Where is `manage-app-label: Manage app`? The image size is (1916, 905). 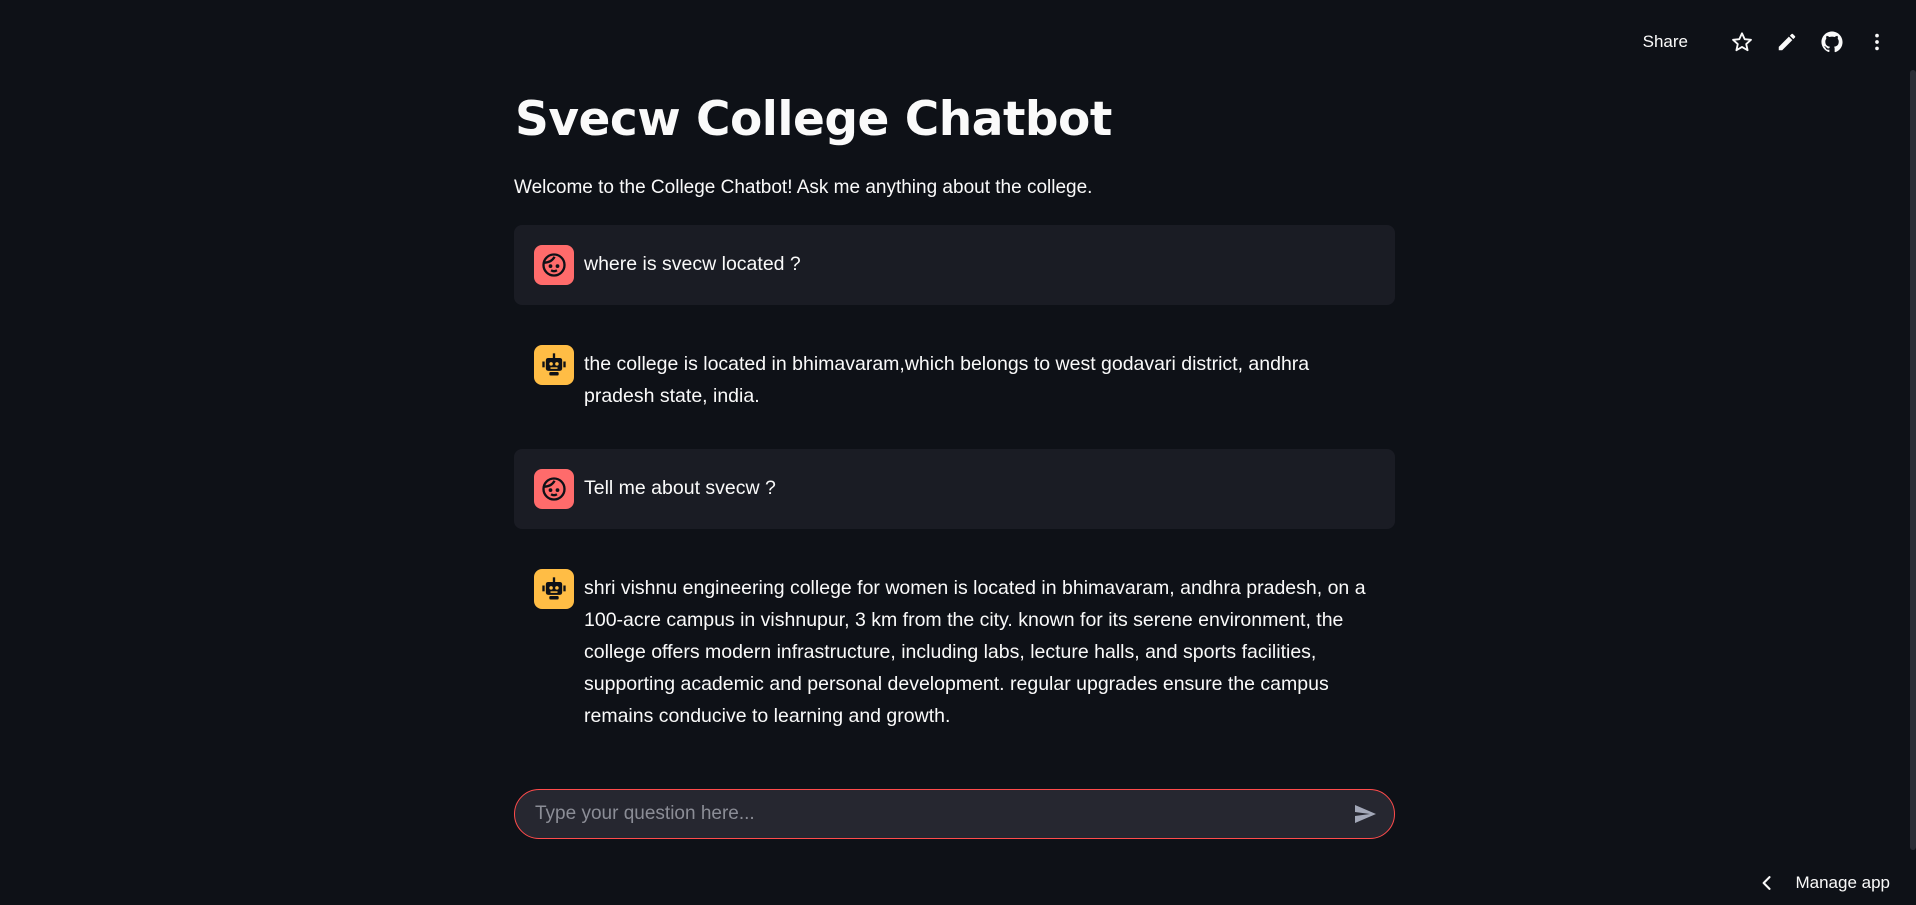 manage-app-label: Manage app is located at coordinates (1842, 882).